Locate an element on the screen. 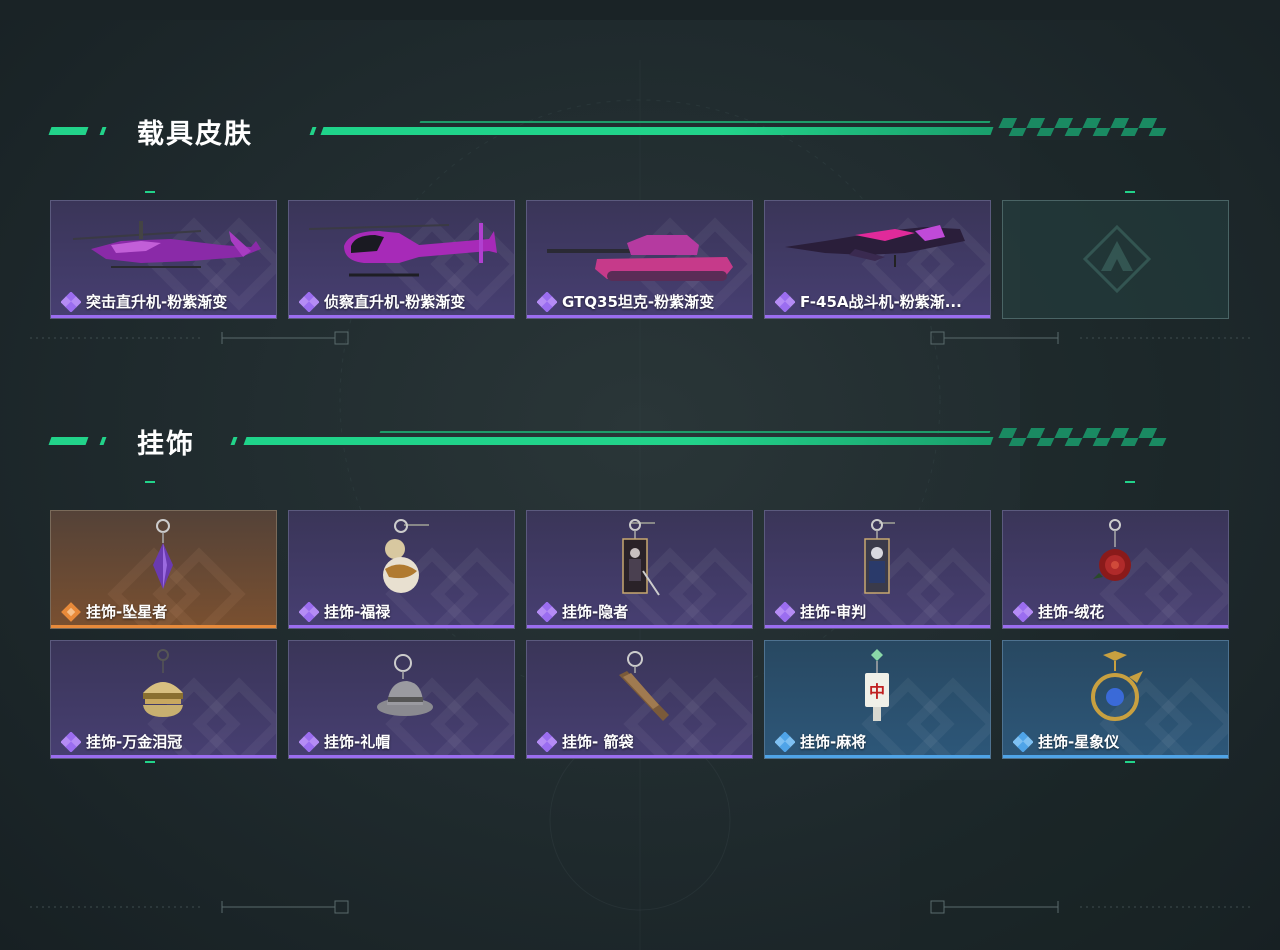  charm-card: 挂饰-审判 is located at coordinates (877, 569).